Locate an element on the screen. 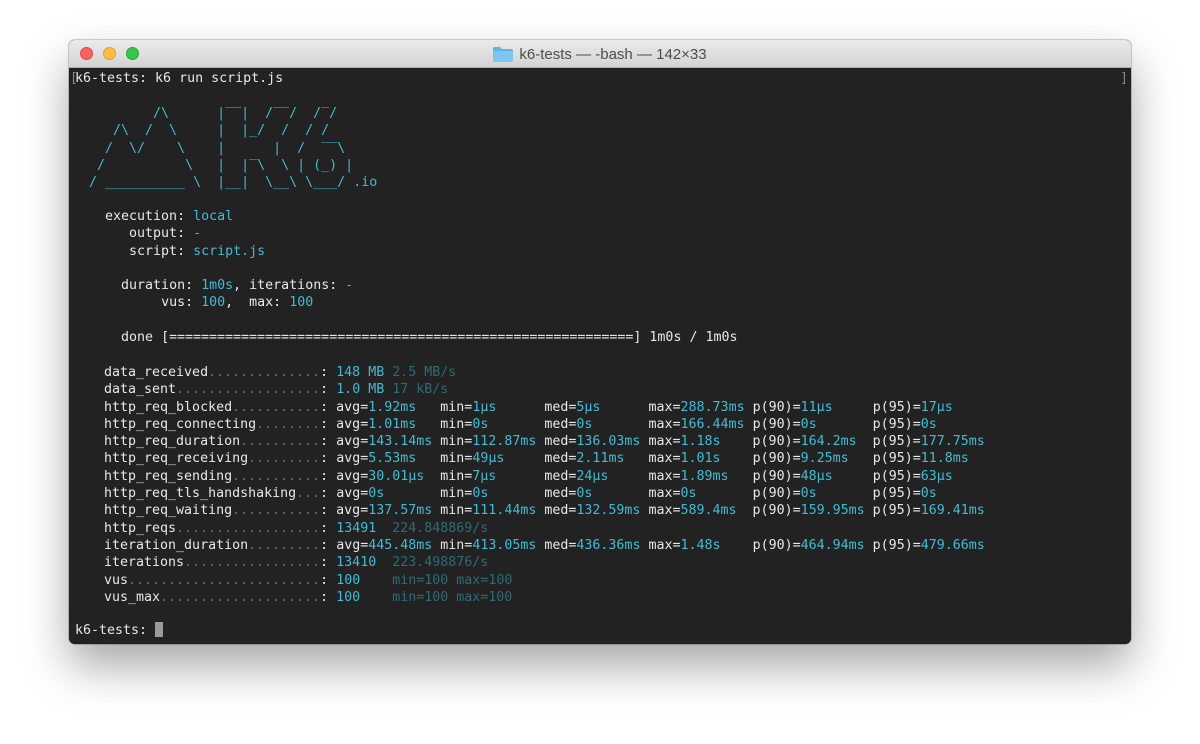  metric-p95-value: 17µs is located at coordinates (936, 407).